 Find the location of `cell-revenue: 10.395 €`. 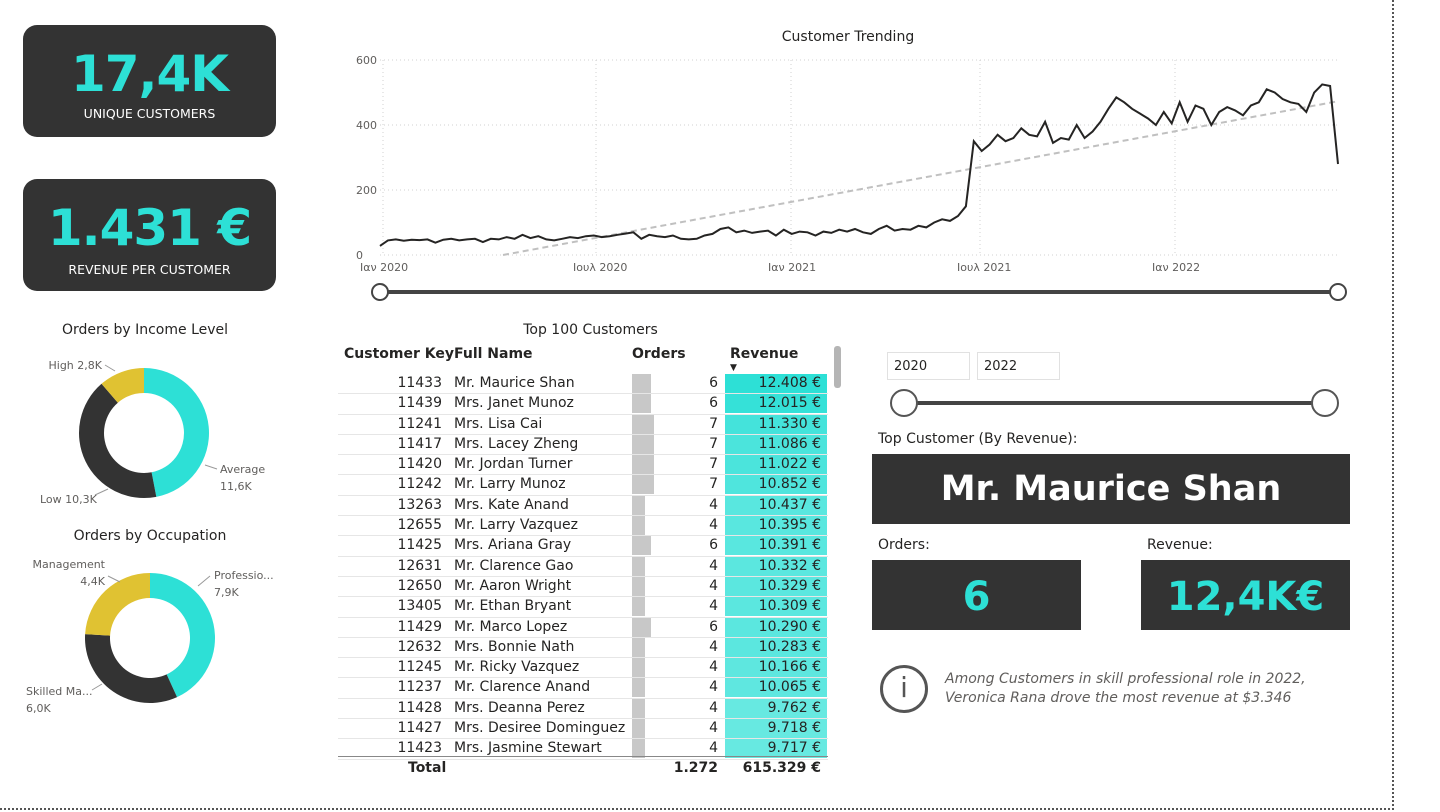

cell-revenue: 10.395 € is located at coordinates (776, 526).